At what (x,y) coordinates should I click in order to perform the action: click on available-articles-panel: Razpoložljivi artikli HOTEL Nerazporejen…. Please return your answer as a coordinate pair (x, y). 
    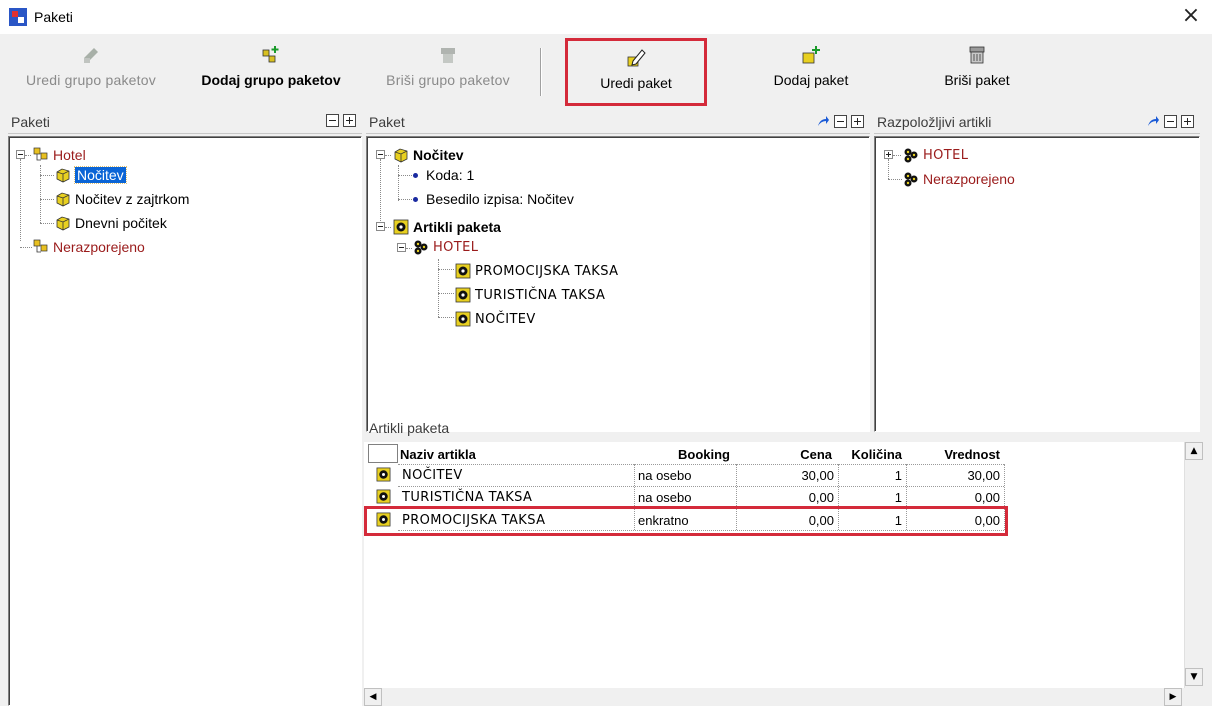
    Looking at the image, I should click on (1037, 271).